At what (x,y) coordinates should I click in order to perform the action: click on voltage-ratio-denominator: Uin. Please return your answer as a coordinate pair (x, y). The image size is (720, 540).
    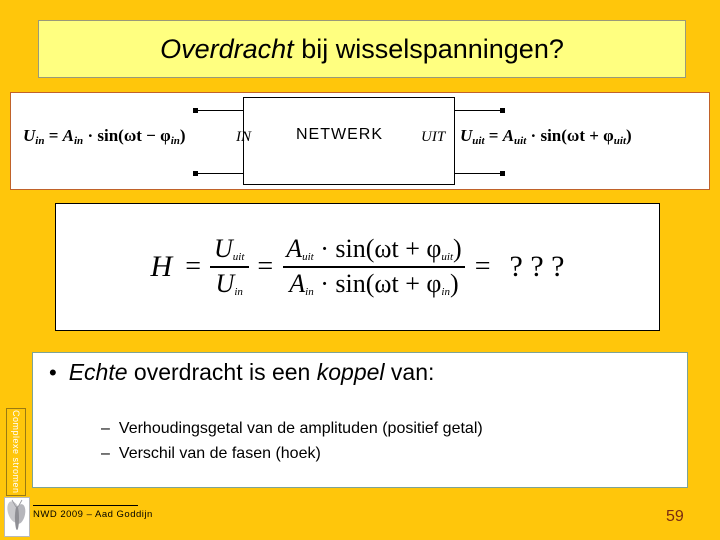
    Looking at the image, I should click on (229, 282).